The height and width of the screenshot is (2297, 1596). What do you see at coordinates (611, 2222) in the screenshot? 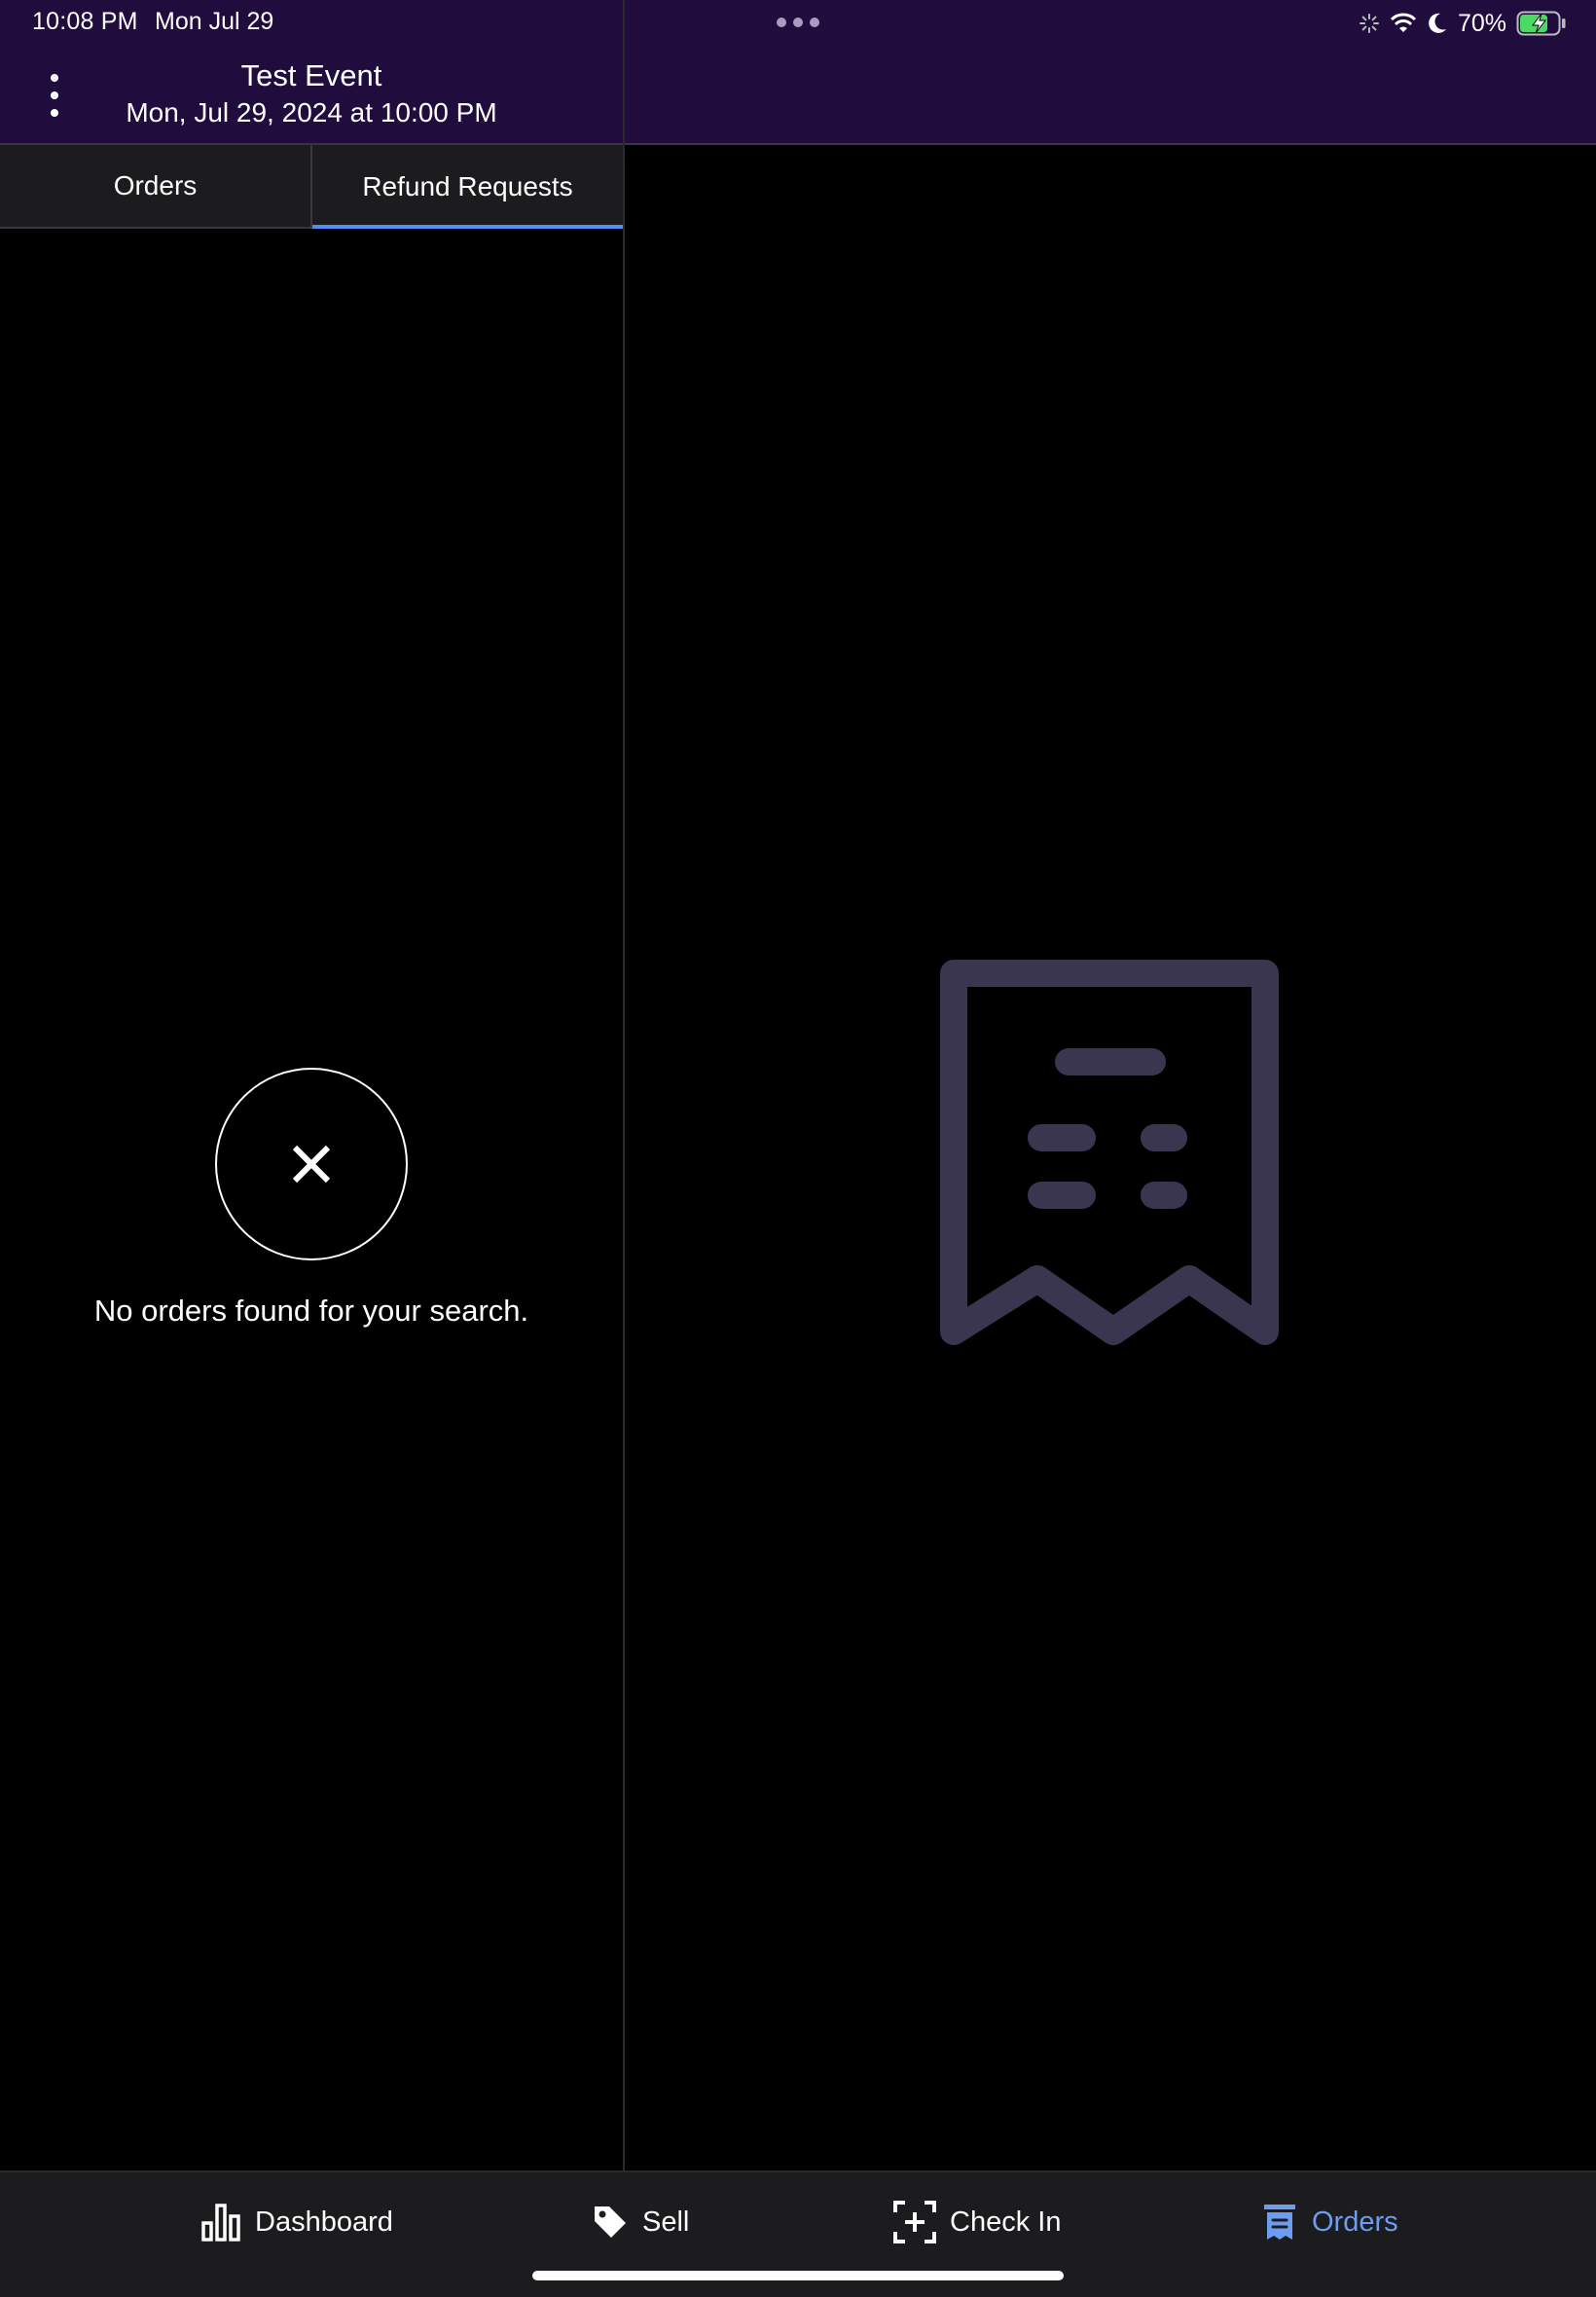
I see `tag-icon` at bounding box center [611, 2222].